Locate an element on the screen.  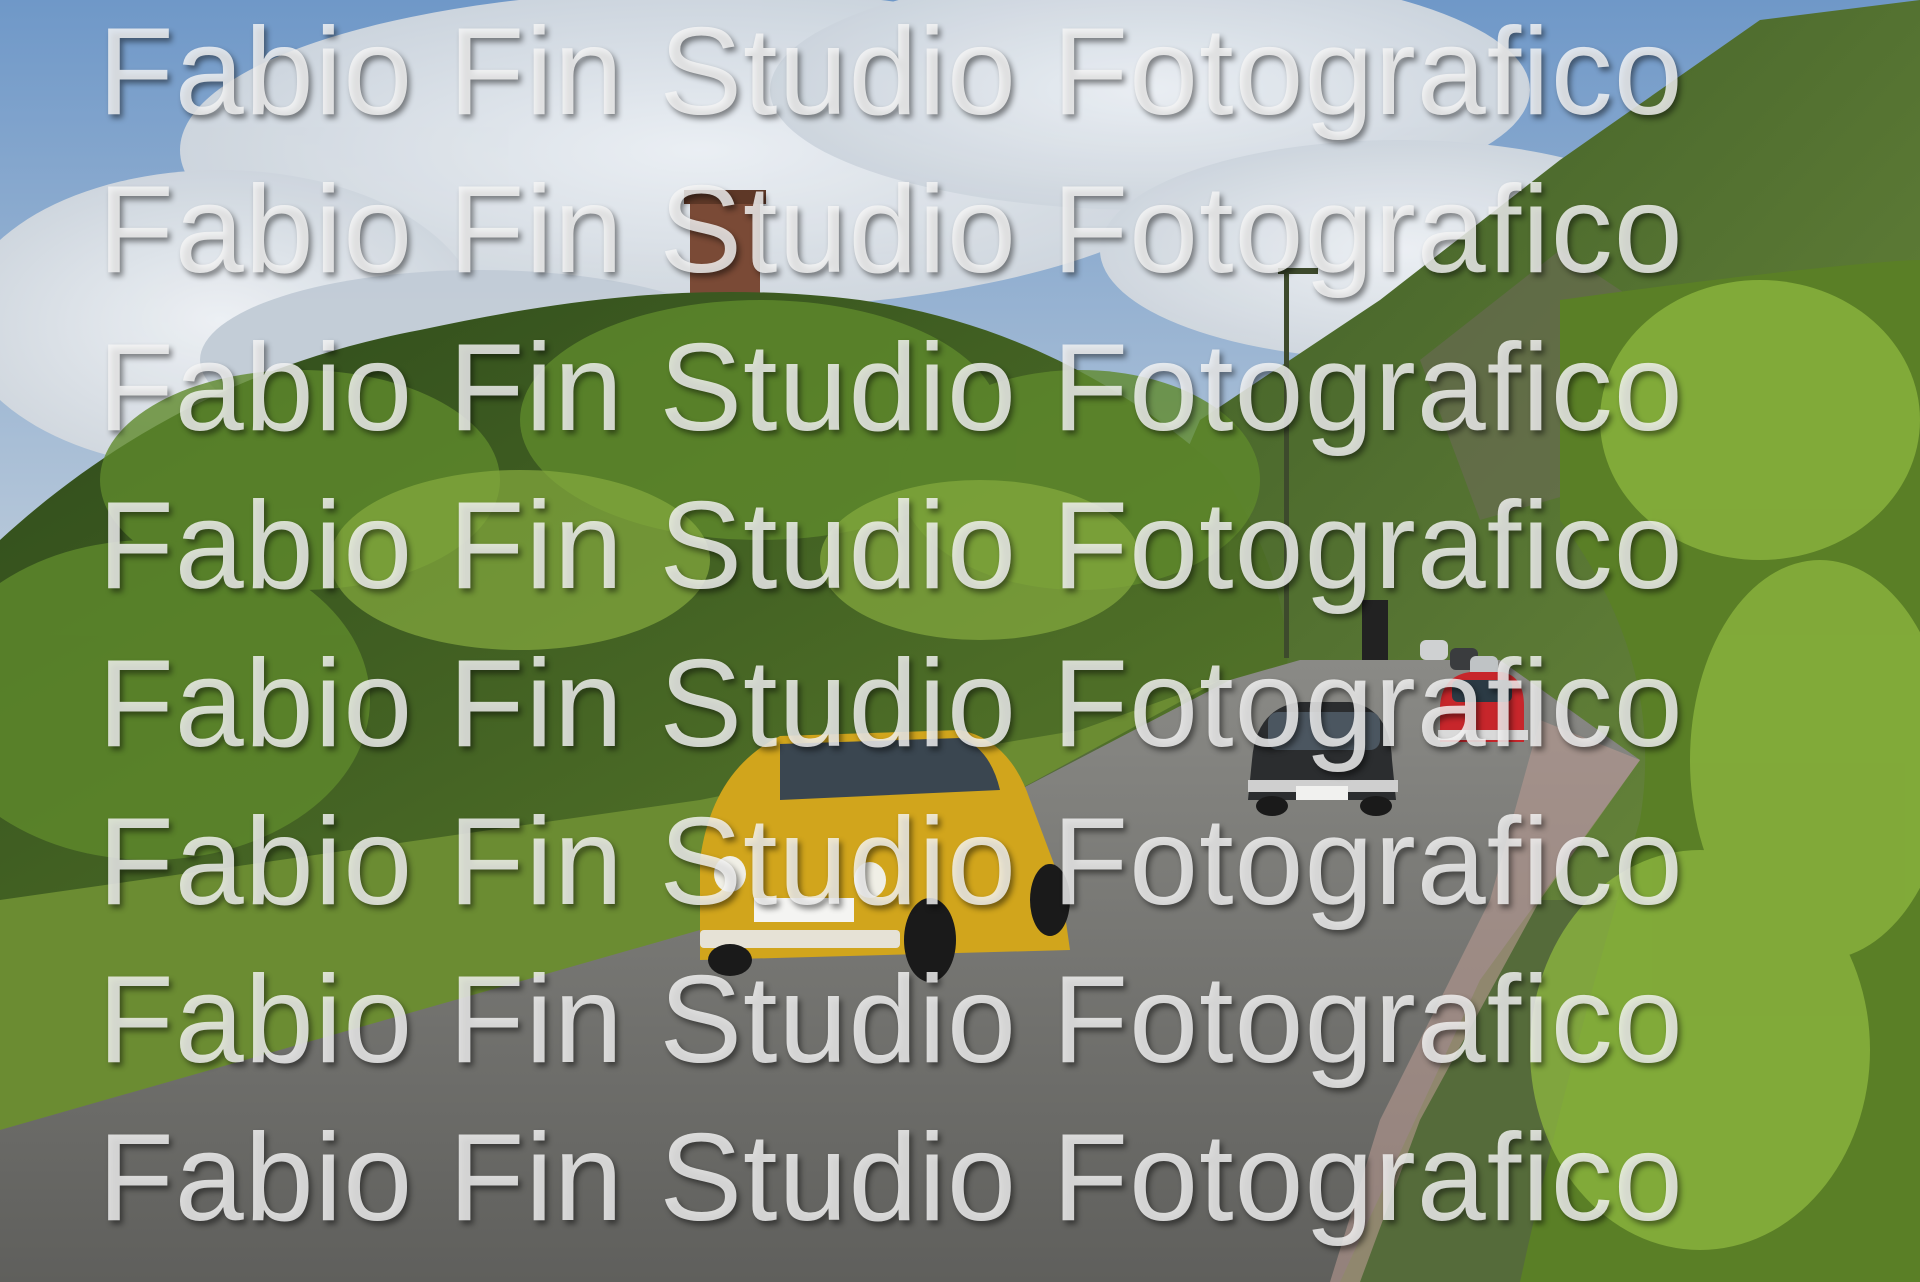
black-car is located at coordinates (1323, 759).